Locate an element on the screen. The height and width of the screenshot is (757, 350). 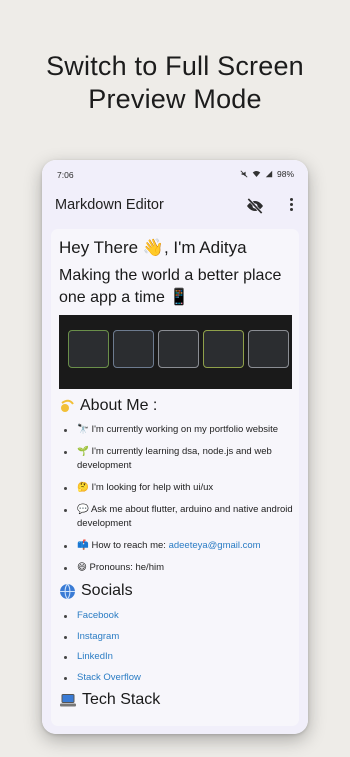
status-bar: 7:06 98% is located at coordinates (175, 174).